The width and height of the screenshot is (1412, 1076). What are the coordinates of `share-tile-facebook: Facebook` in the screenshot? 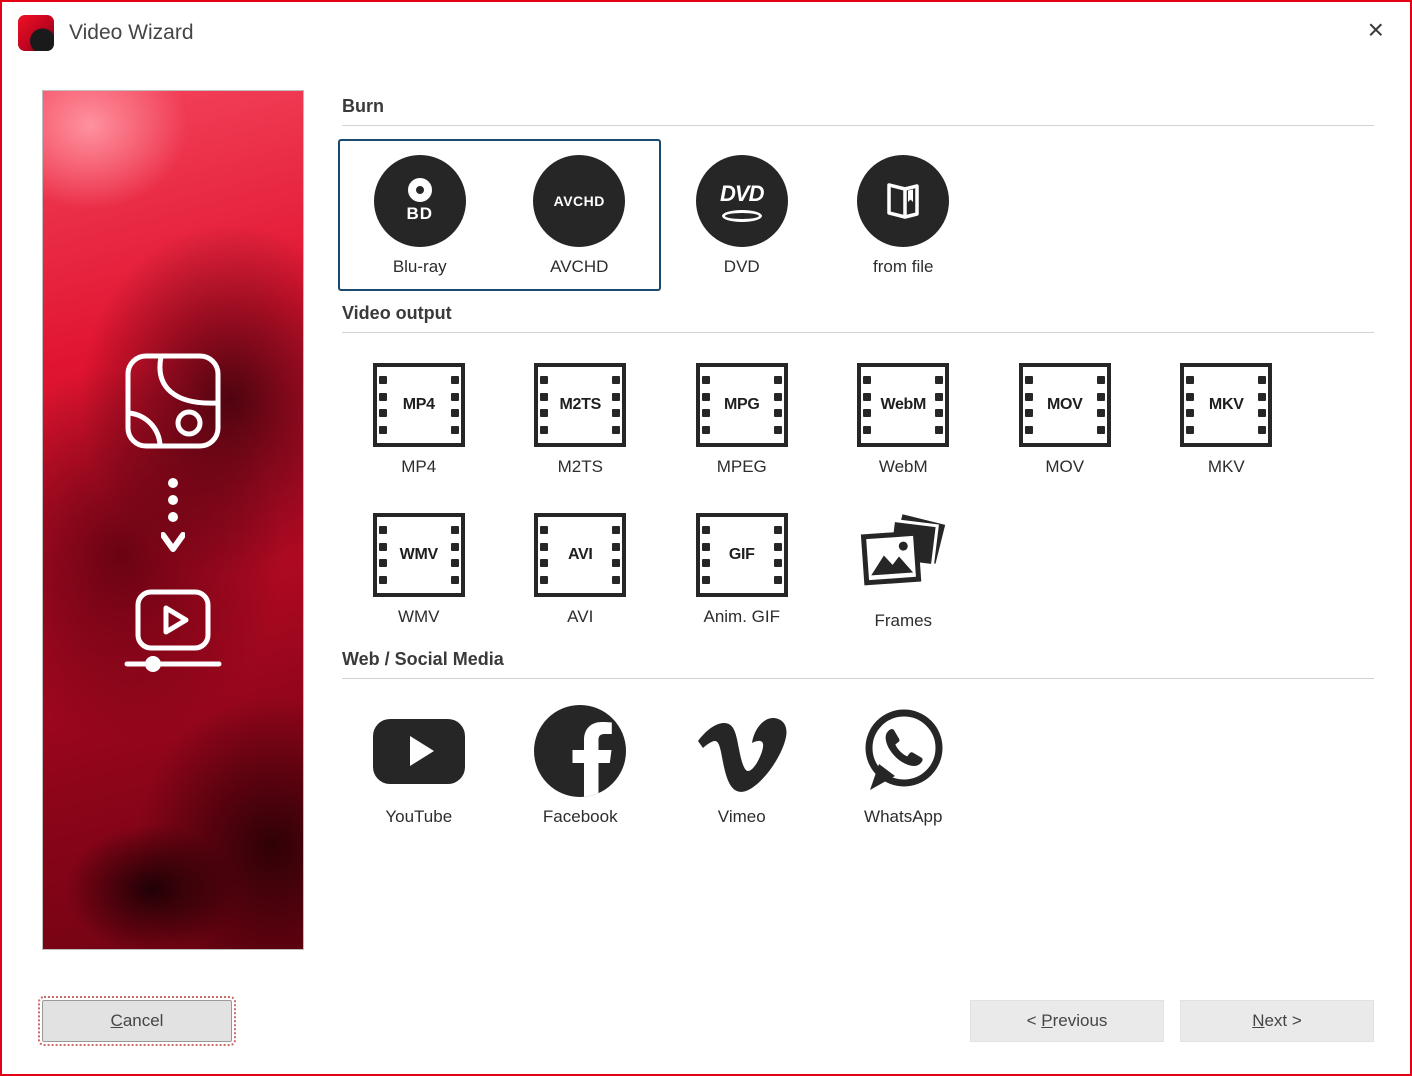 It's located at (581, 766).